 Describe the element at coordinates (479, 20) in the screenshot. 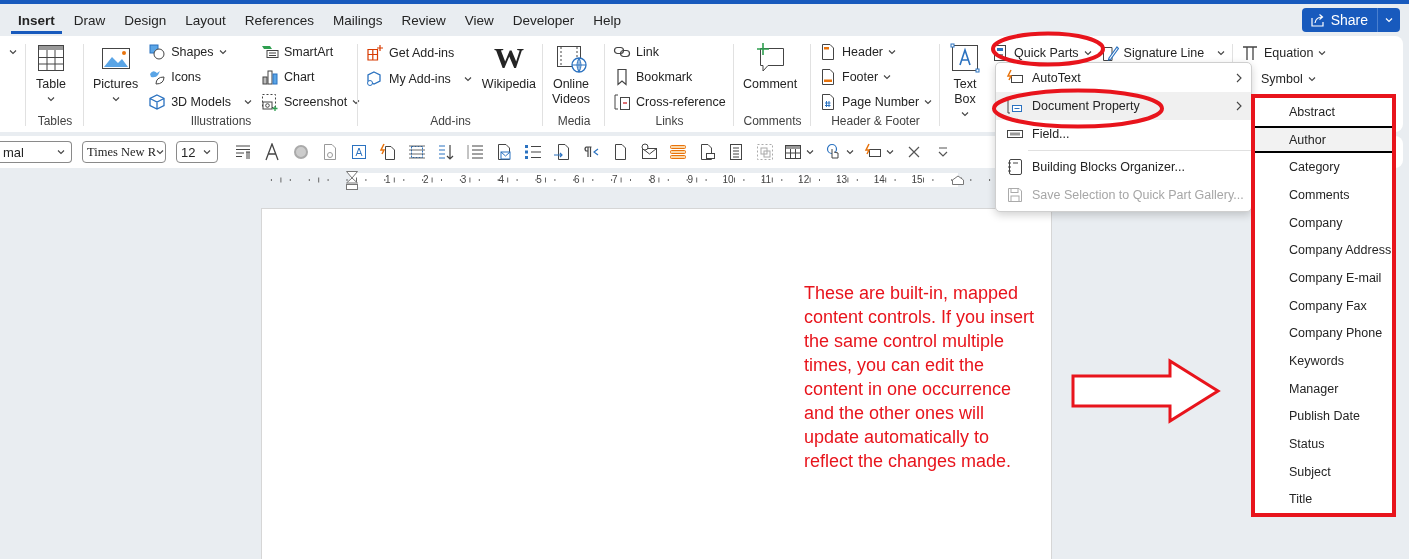

I see `ribbon-tab: View` at that location.